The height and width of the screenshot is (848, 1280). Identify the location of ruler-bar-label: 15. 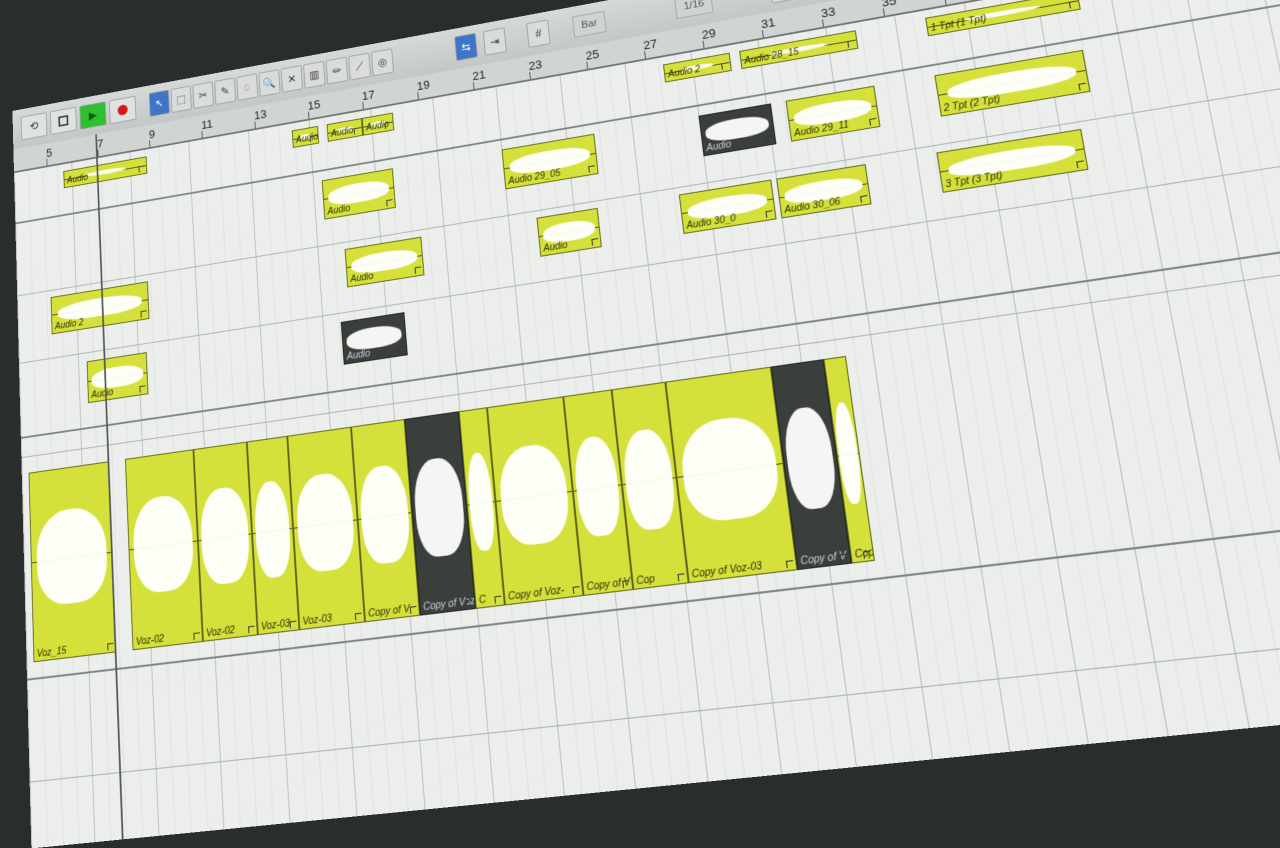
(314, 105).